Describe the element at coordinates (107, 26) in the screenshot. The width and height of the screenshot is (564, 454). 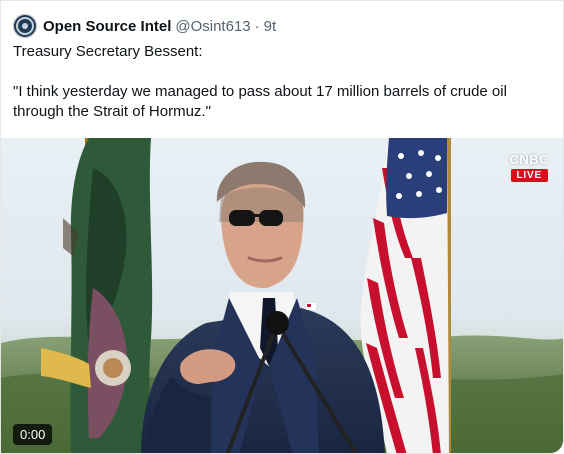
I see `author-name: Open Source Intel` at that location.